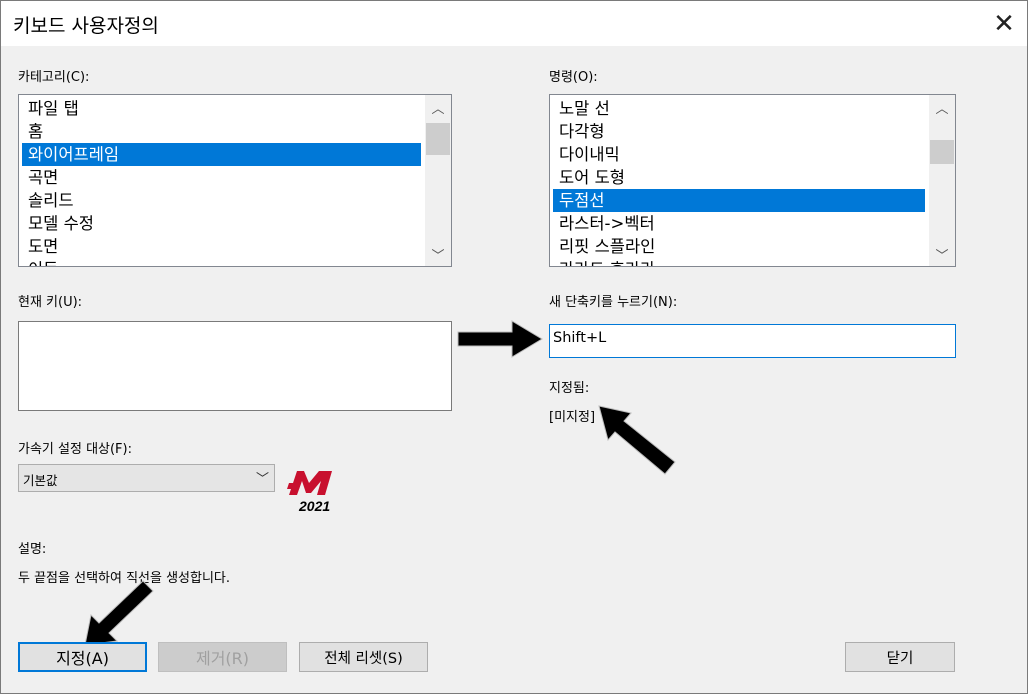 Image resolution: width=1028 pixels, height=694 pixels. I want to click on description-label: 설명:, so click(32, 549).